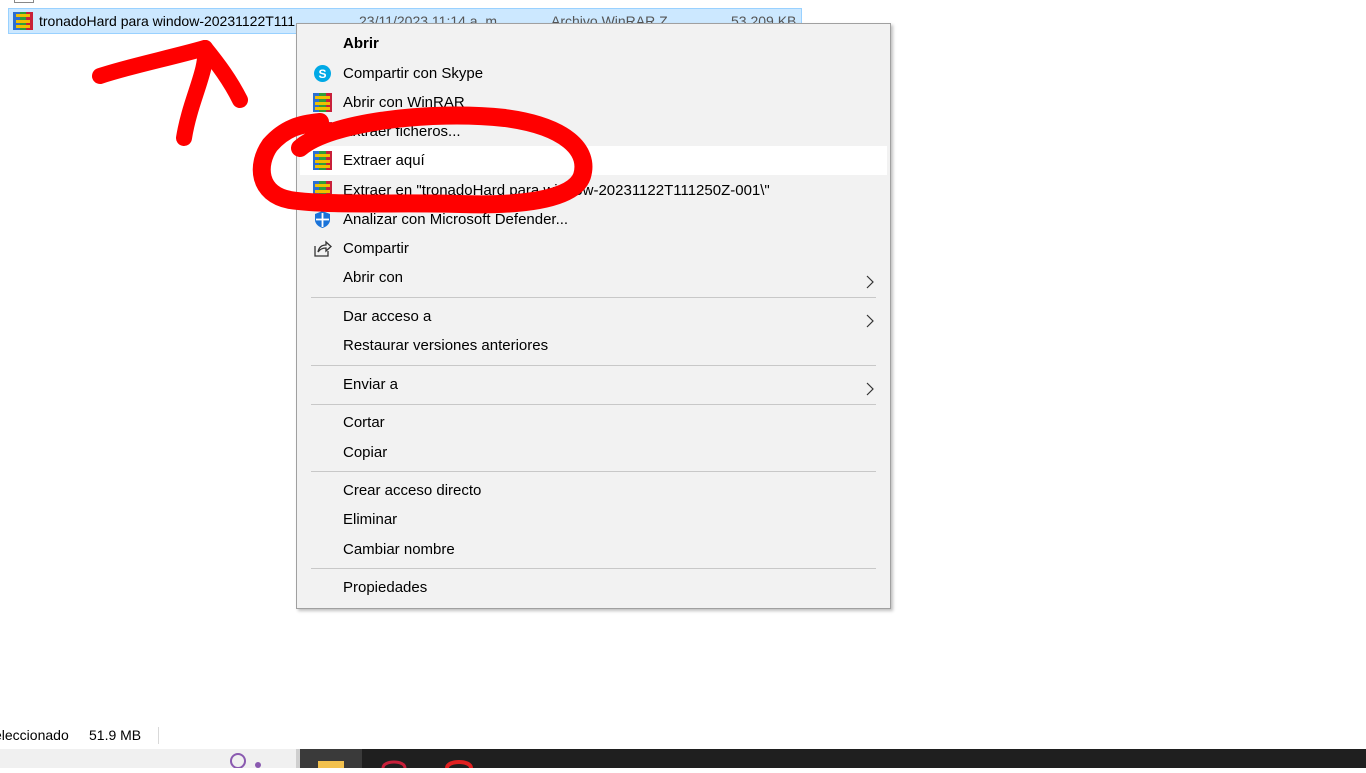 The width and height of the screenshot is (1366, 773). I want to click on menu-item-label: Abrir, so click(361, 43).